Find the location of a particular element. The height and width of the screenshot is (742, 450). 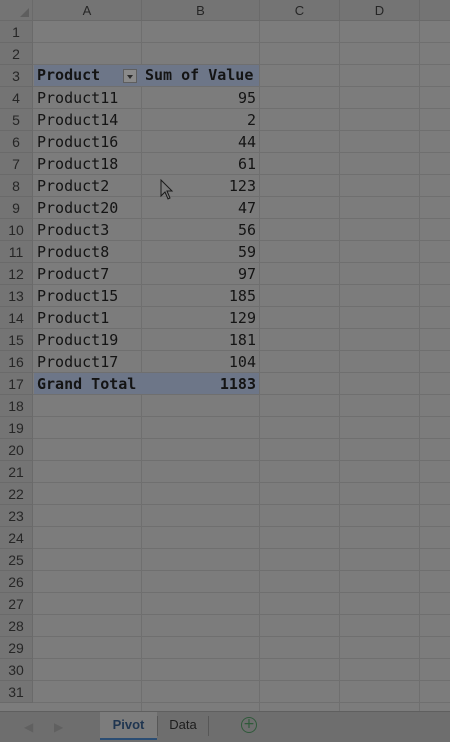

pivot-header-sum: Sum of Value is located at coordinates (200, 75).